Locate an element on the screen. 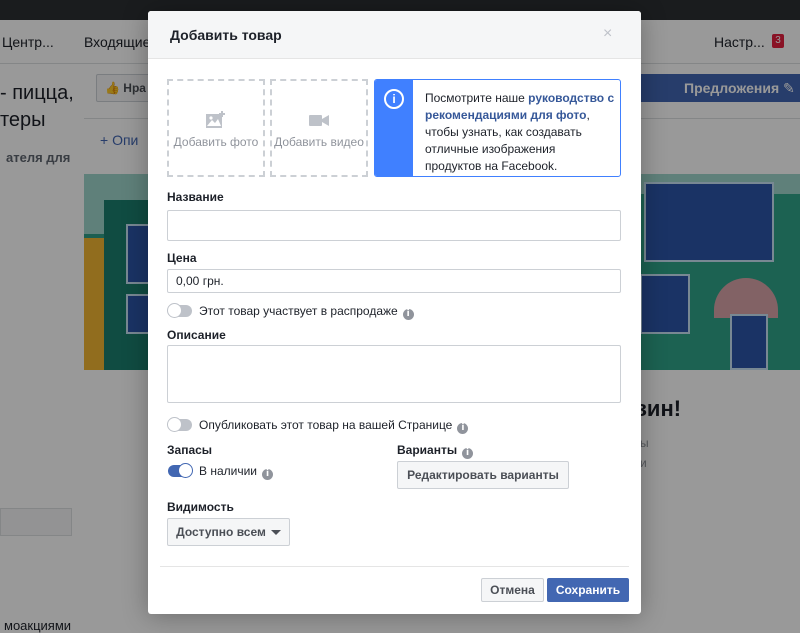 Image resolution: width=800 pixels, height=633 pixels. price-input is located at coordinates (394, 281).